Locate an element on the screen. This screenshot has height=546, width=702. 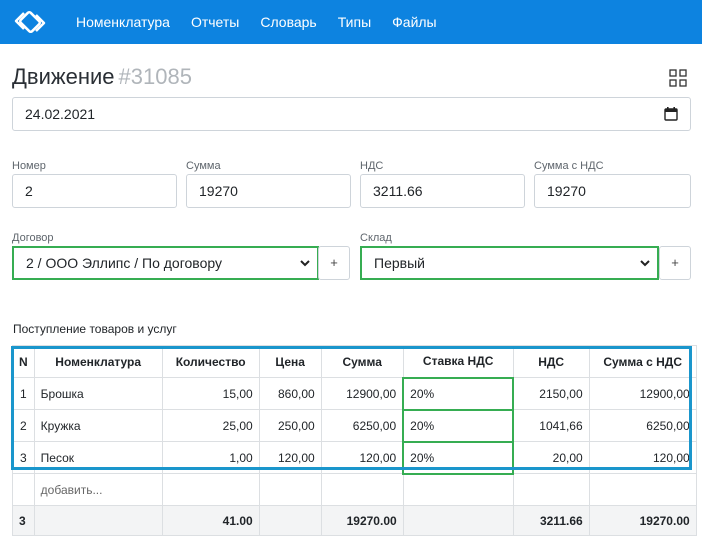
sum-vat-cell: 120,00 is located at coordinates (642, 457).